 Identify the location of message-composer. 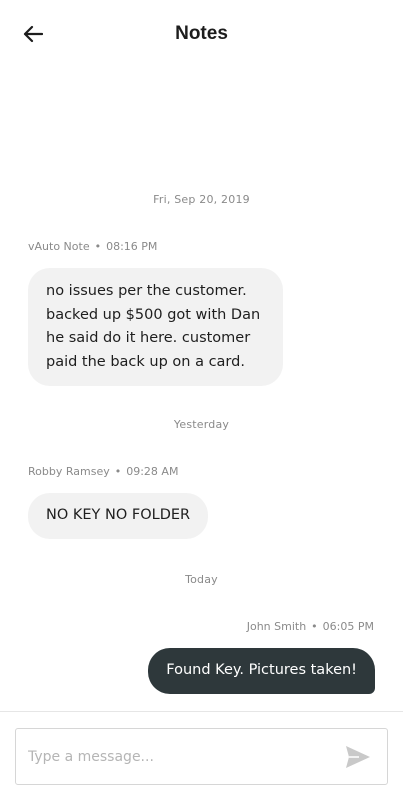
(201, 756).